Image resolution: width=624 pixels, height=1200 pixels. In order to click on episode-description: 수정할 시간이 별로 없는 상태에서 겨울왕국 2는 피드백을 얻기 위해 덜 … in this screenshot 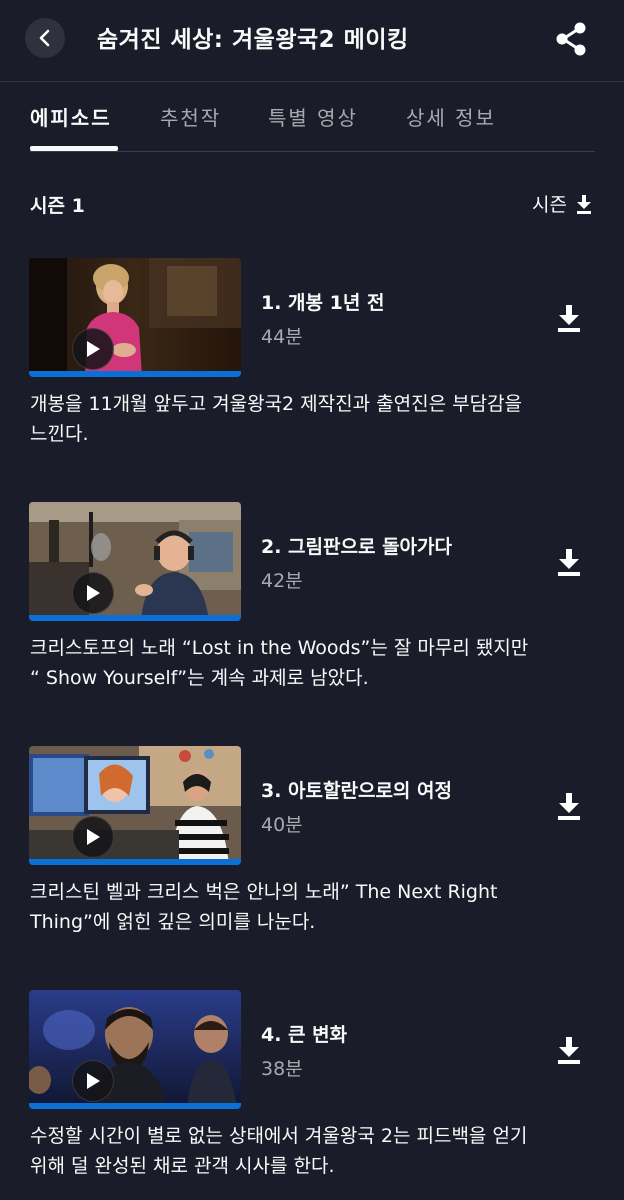, I will do `click(315, 1151)`.